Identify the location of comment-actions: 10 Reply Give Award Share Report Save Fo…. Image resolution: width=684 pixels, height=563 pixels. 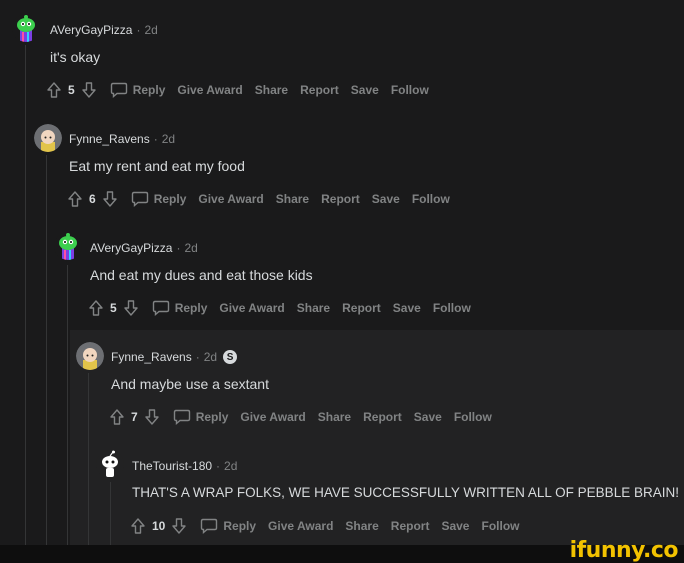
(323, 526).